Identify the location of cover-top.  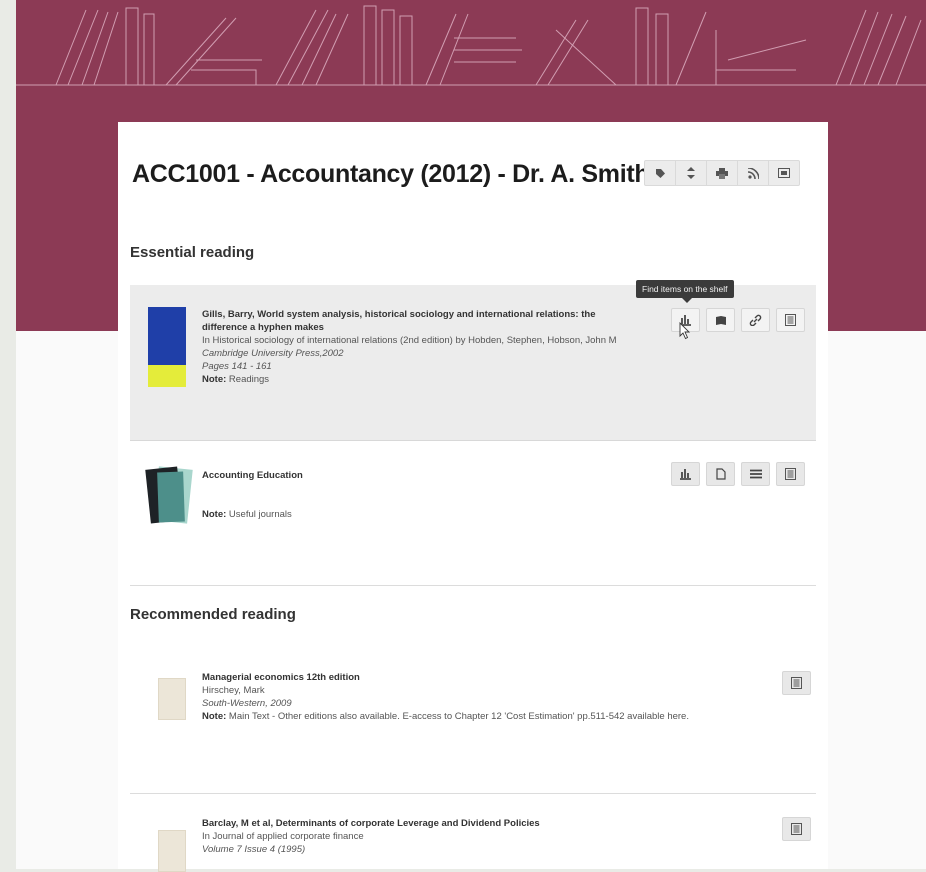
(167, 336).